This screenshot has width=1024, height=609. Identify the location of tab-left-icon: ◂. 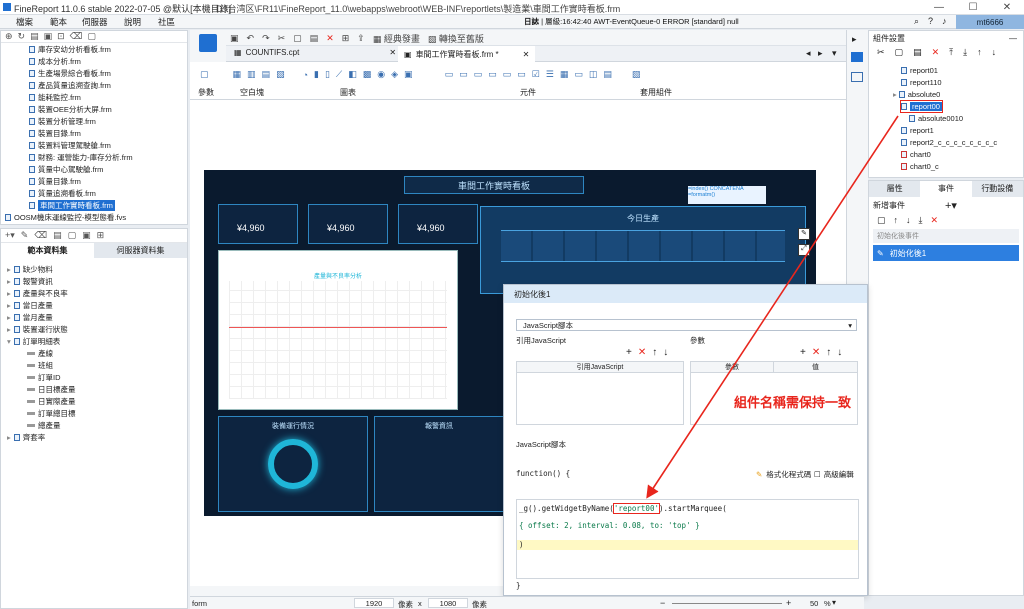
(808, 53).